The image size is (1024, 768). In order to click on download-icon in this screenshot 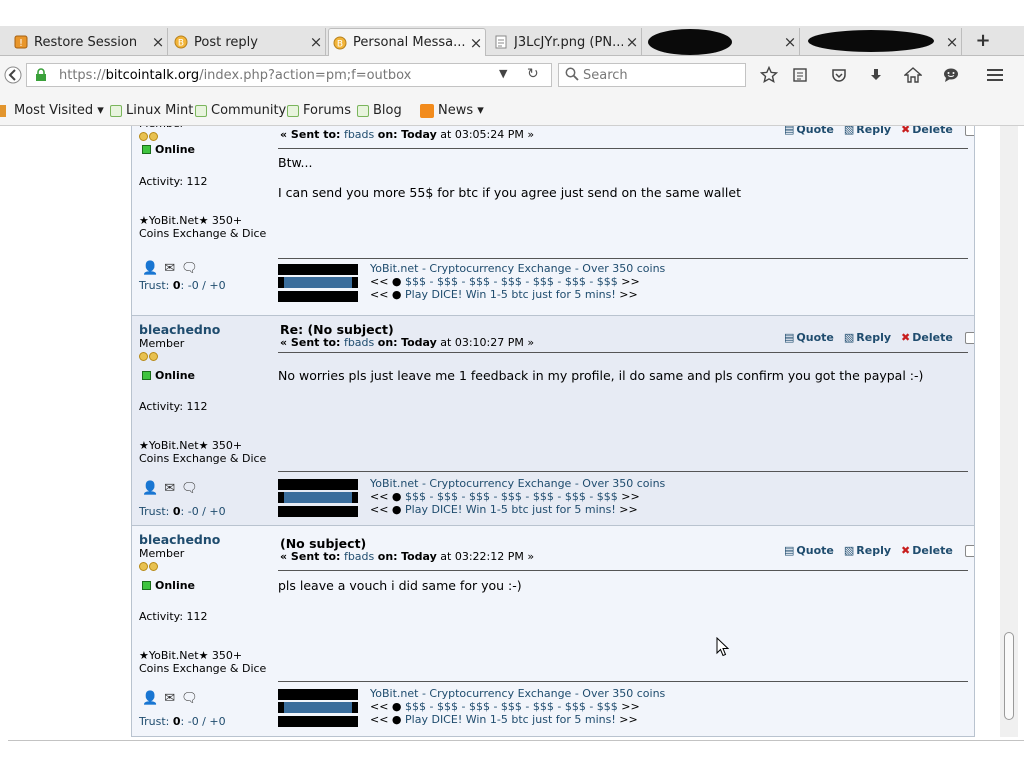, I will do `click(876, 75)`.